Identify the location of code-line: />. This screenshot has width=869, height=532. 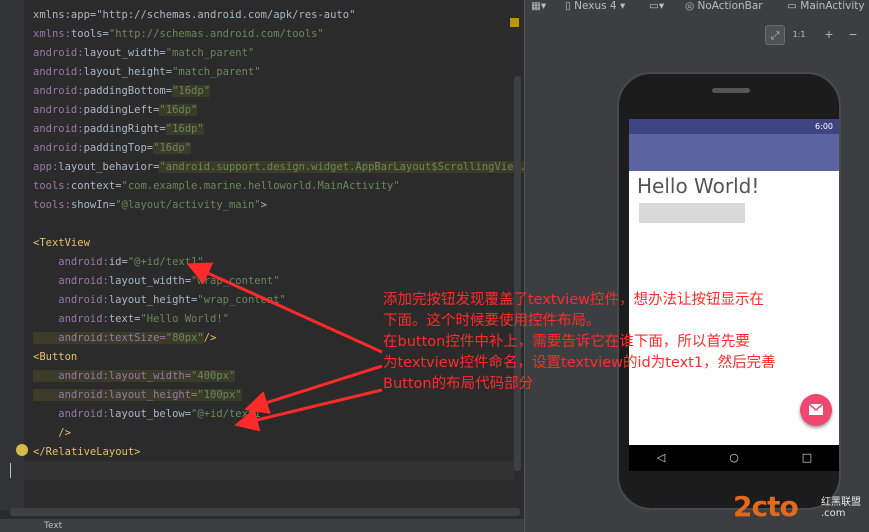
(52, 433).